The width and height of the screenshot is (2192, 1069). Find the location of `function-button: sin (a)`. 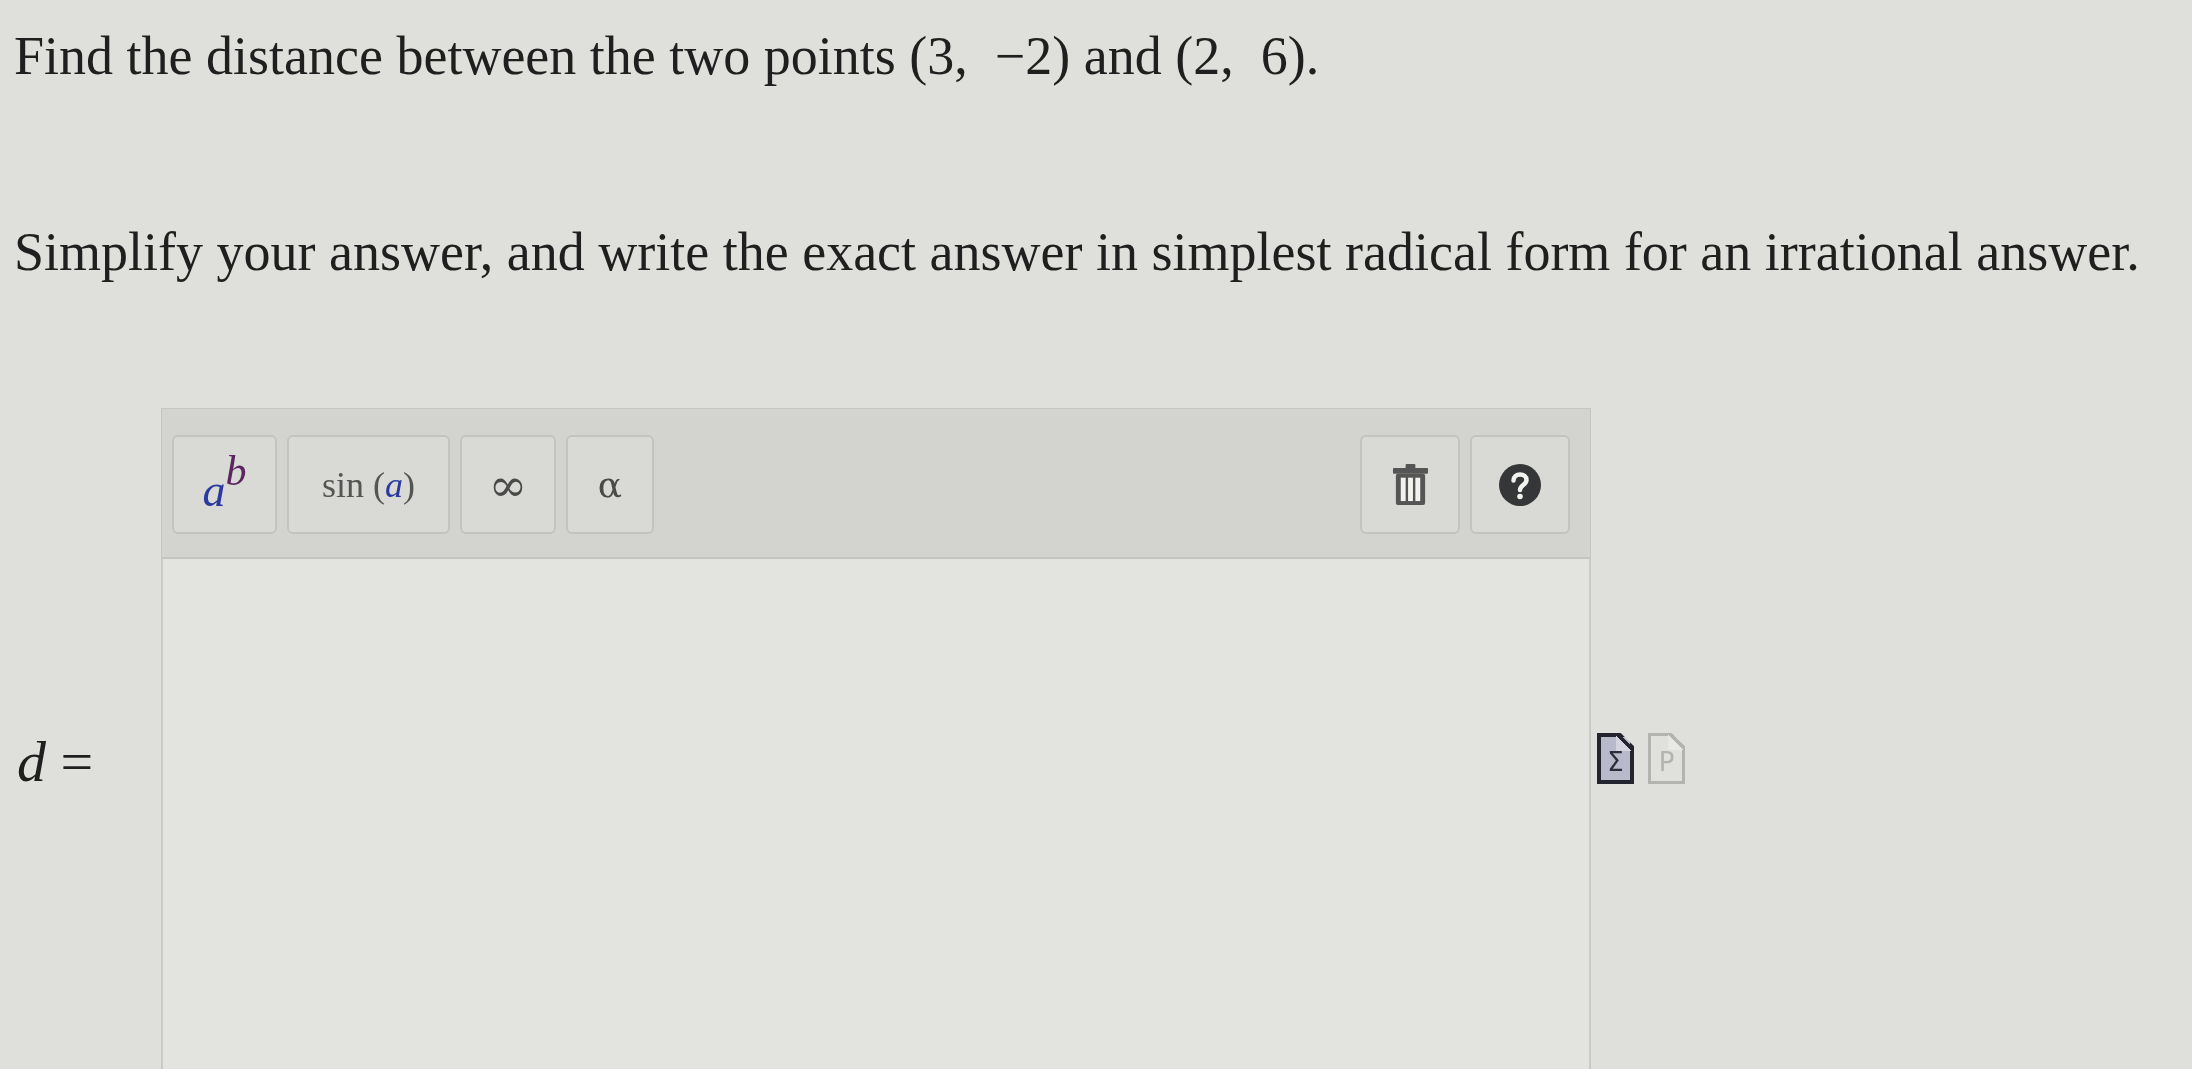

function-button: sin (a) is located at coordinates (368, 484).